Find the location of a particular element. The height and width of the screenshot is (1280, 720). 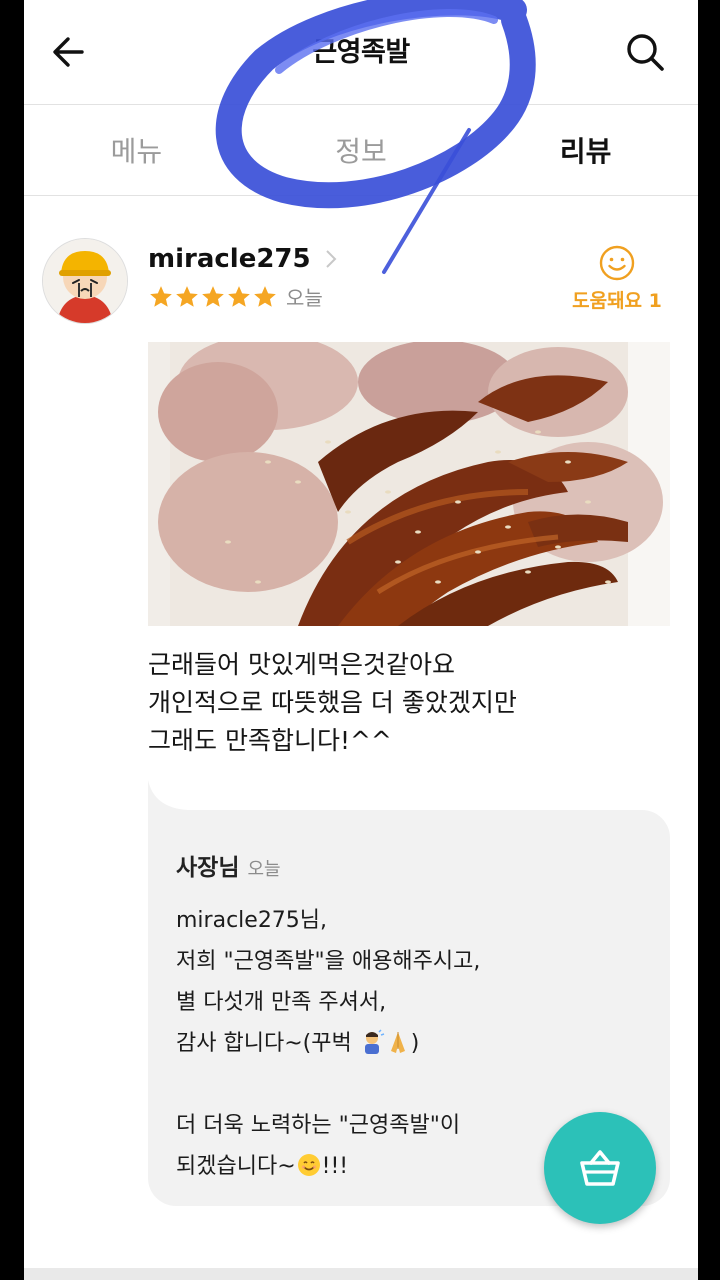

bottom-edge is located at coordinates (361, 1274).